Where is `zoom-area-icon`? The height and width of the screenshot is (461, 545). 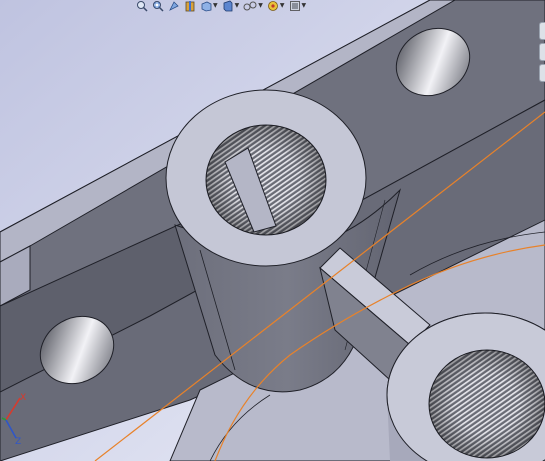
zoom-area-icon is located at coordinates (158, 6).